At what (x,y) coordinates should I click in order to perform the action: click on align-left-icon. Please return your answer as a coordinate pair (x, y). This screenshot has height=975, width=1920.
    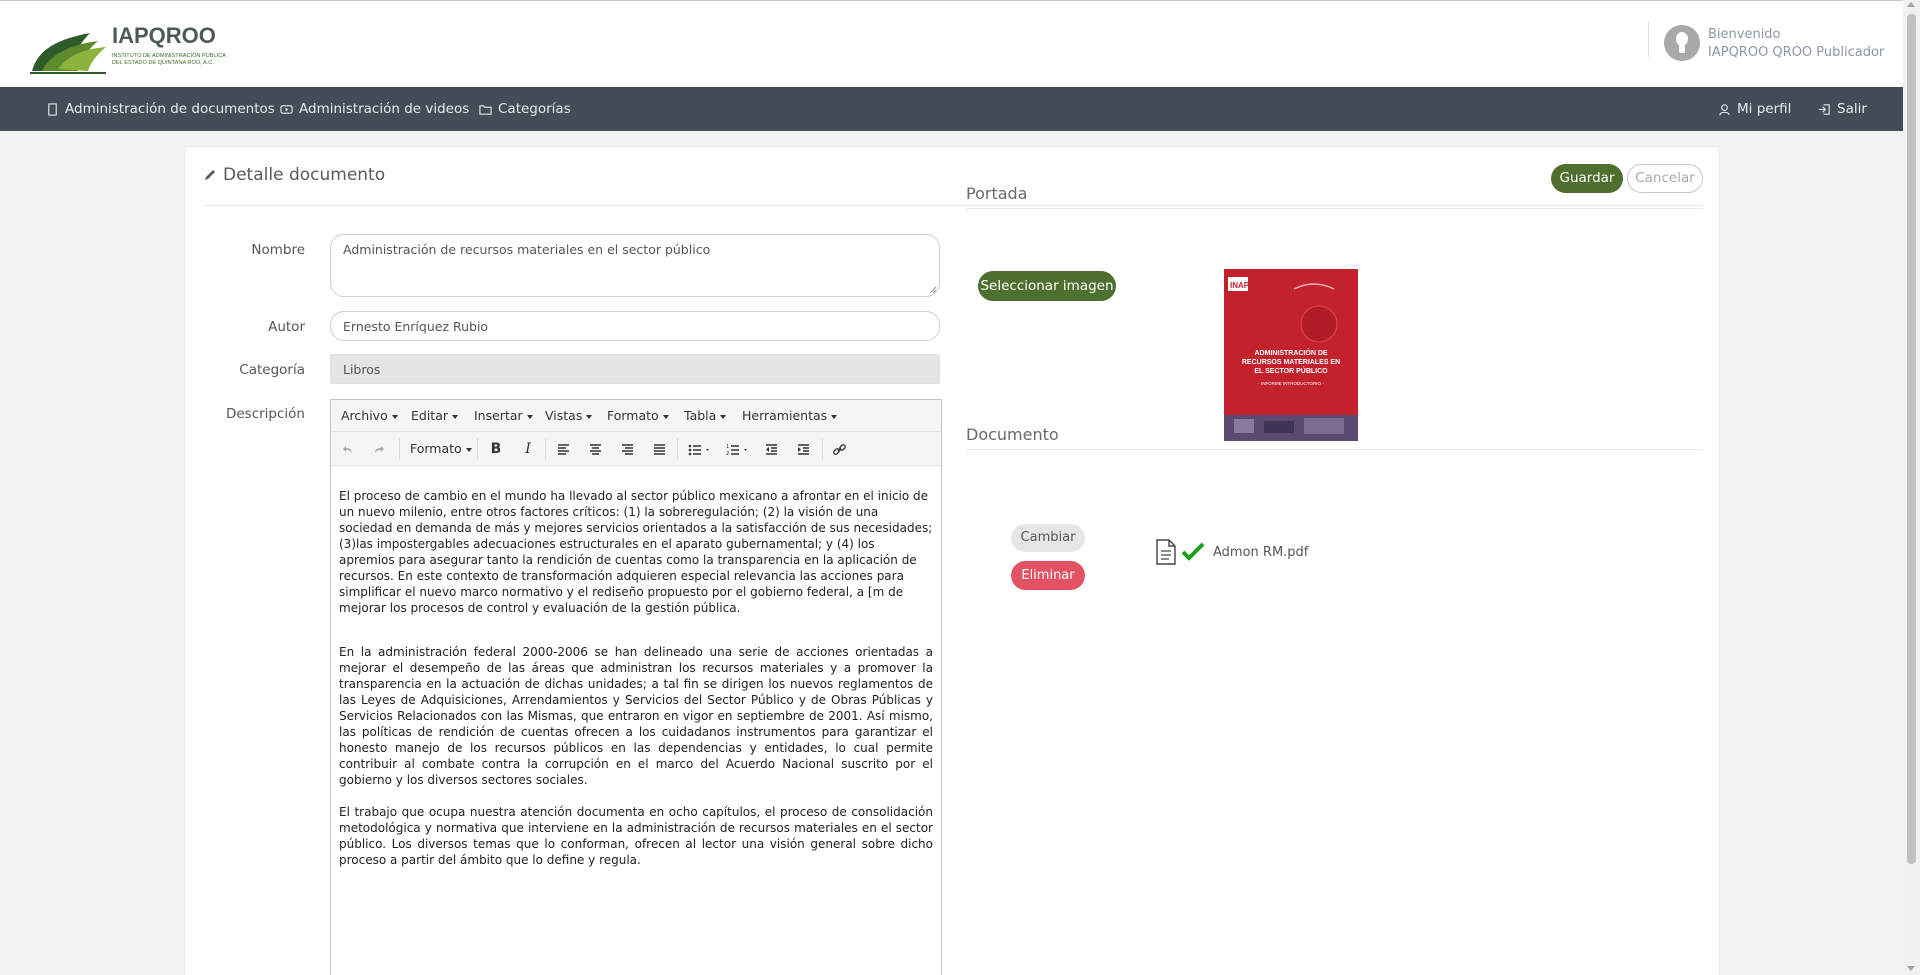
    Looking at the image, I should click on (563, 449).